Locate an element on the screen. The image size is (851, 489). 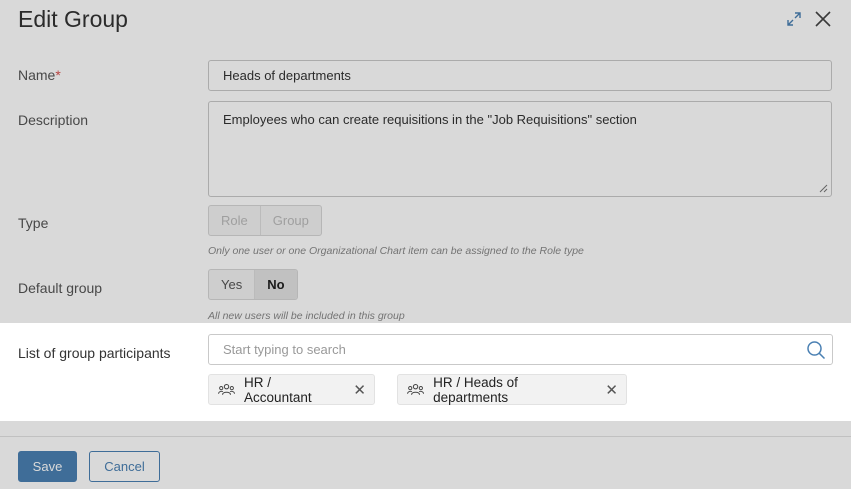
participants-search-input is located at coordinates (513, 349).